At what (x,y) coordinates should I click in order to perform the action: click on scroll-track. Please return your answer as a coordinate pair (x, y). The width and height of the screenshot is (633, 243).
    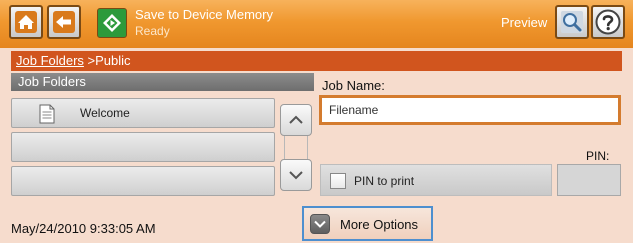
    Looking at the image, I should click on (296, 147).